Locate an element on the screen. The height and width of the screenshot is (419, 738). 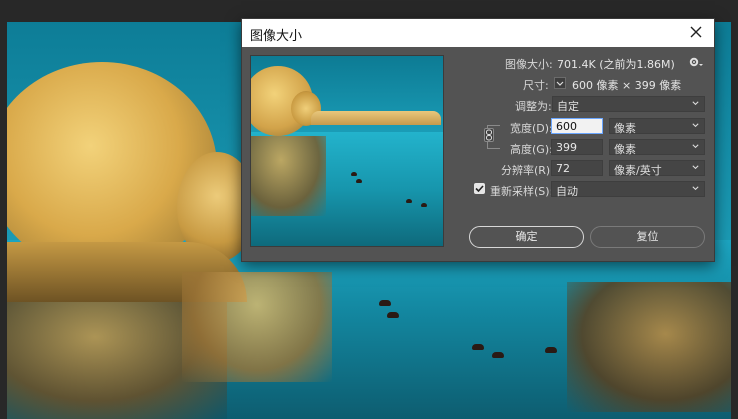
dialog-title: 图像大小 is located at coordinates (276, 36).